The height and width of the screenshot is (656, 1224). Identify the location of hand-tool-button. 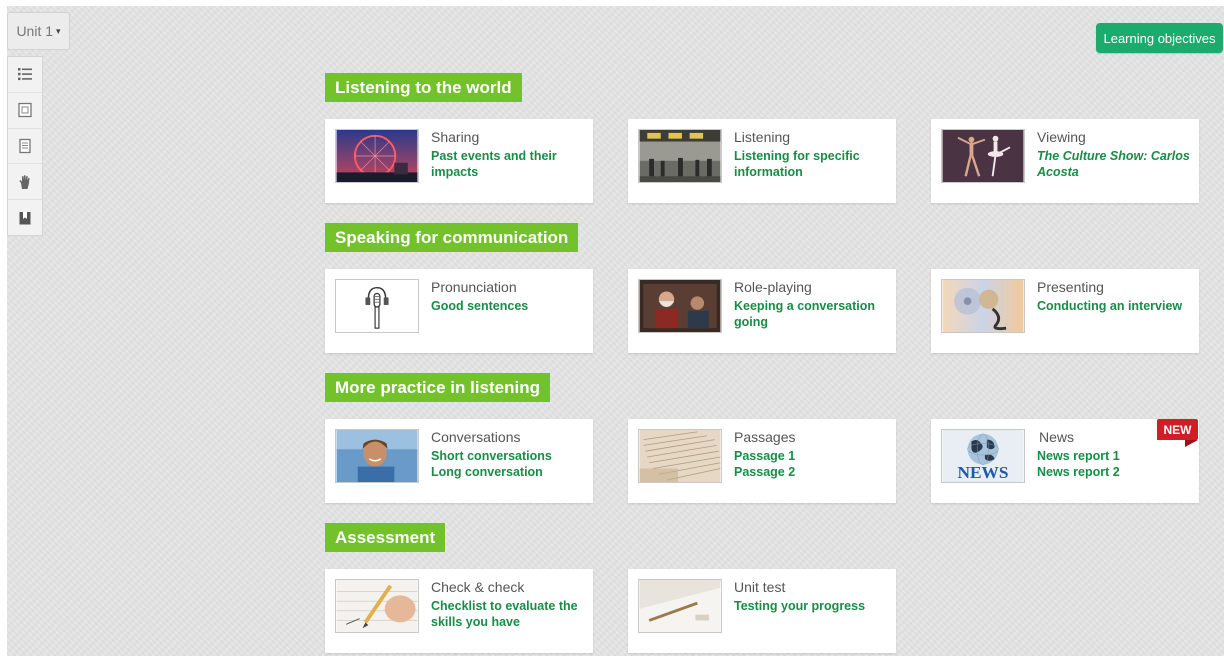
(25, 182).